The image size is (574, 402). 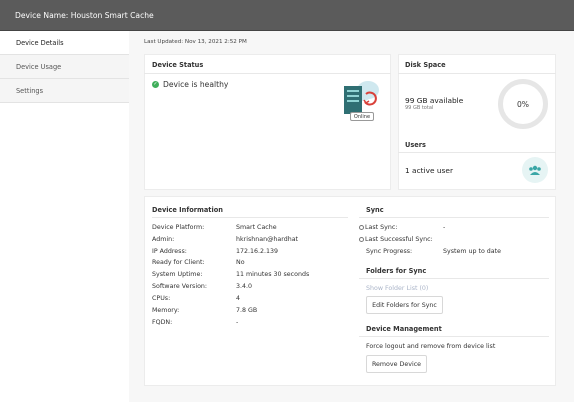 I want to click on users-title: Users, so click(x=415, y=145).